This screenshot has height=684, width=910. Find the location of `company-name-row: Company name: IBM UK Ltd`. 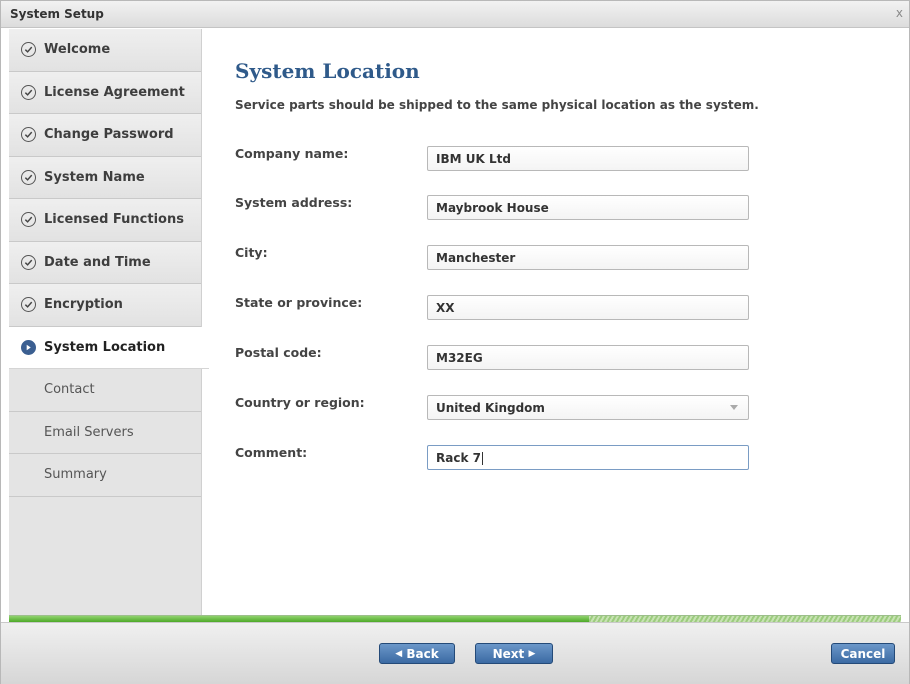

company-name-row: Company name: IBM UK Ltd is located at coordinates (495, 159).